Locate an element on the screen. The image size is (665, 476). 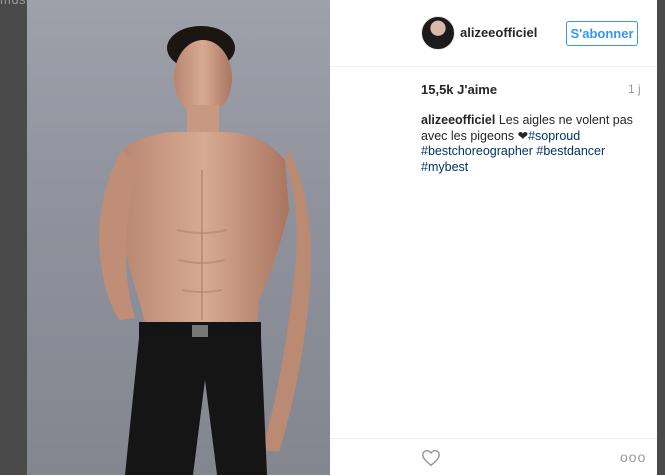
more-options-icon: ooo is located at coordinates (633, 457).